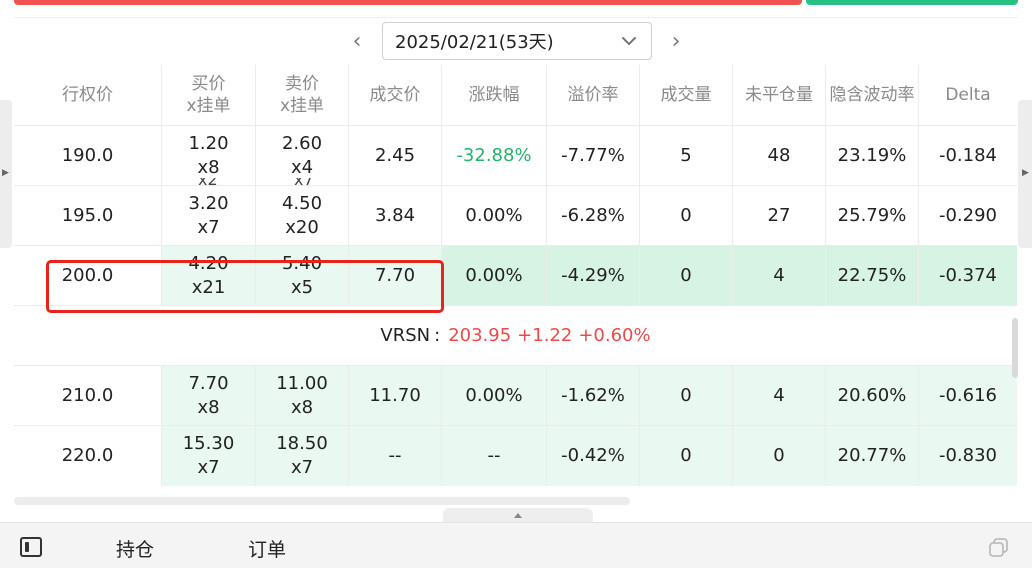 The width and height of the screenshot is (1032, 568). Describe the element at coordinates (135, 548) in the screenshot. I see `tab-positions: 持仓` at that location.